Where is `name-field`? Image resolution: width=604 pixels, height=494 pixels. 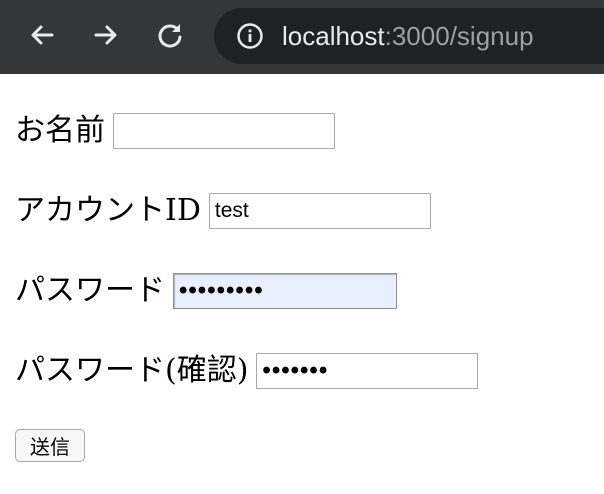 name-field is located at coordinates (224, 131).